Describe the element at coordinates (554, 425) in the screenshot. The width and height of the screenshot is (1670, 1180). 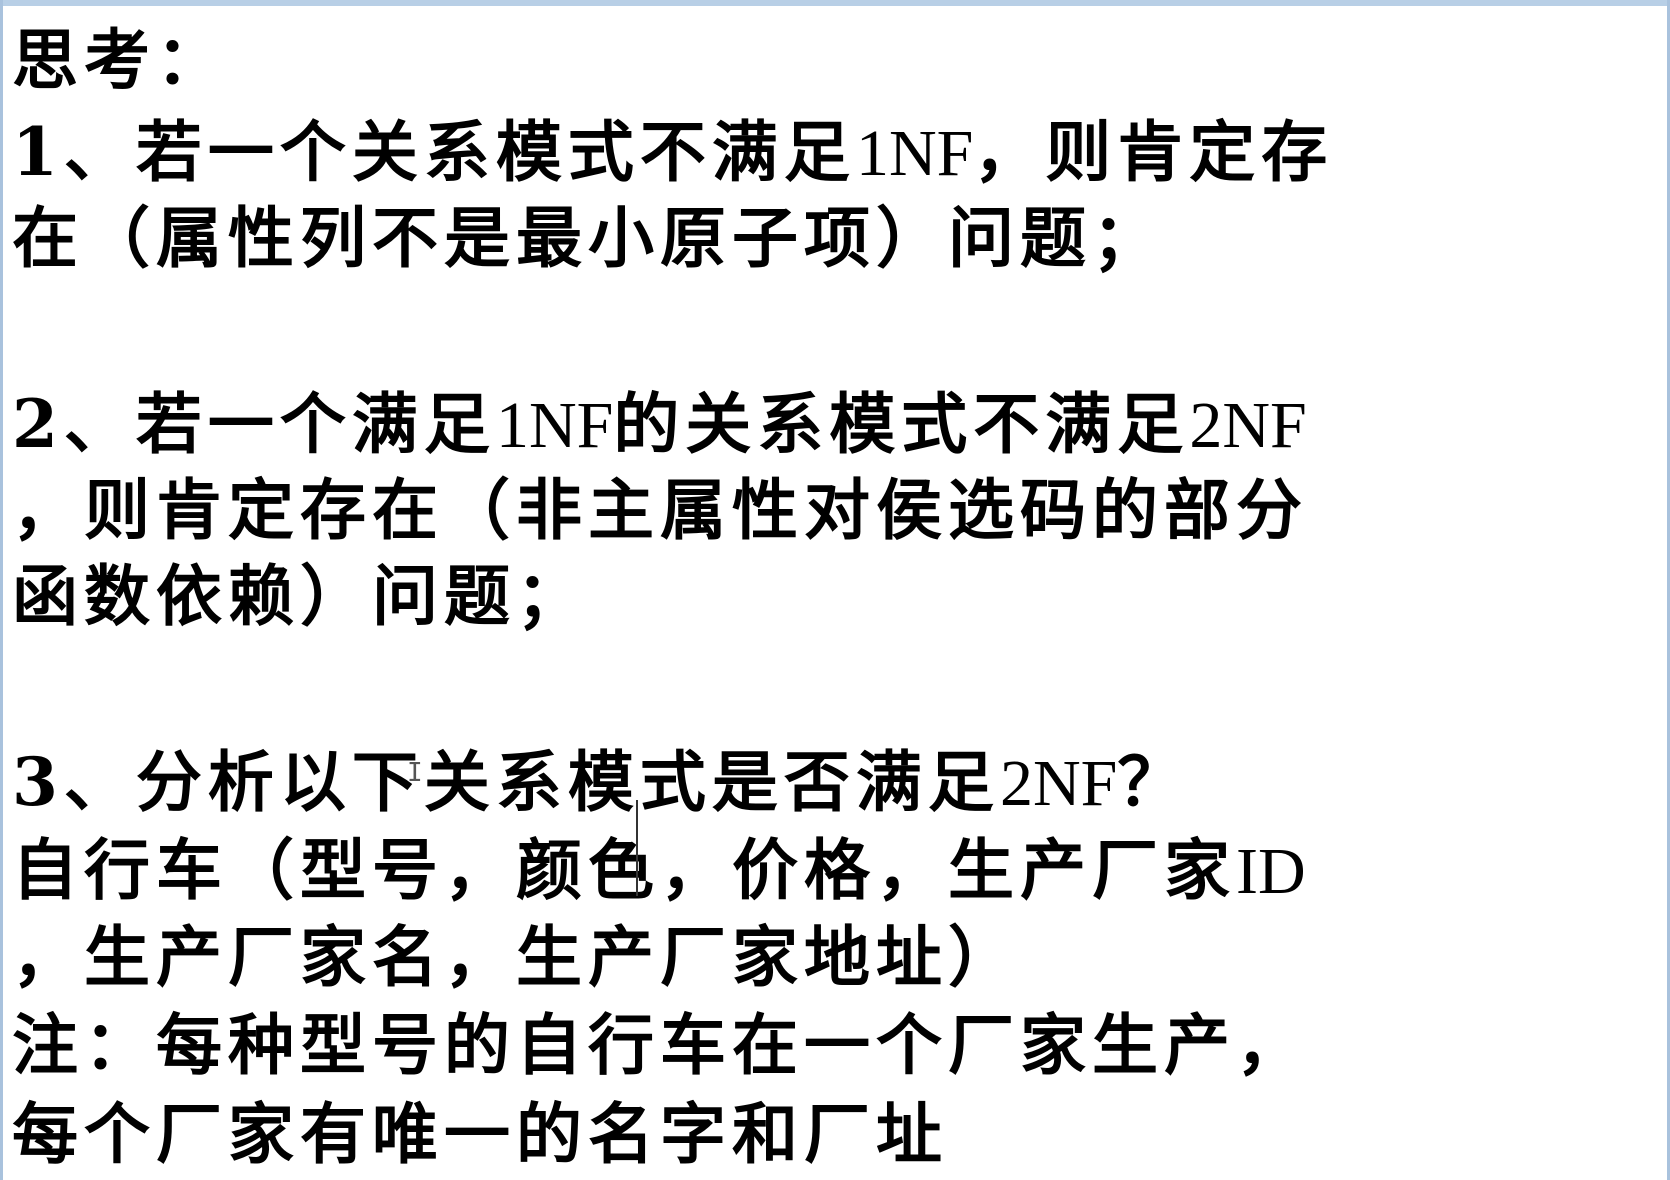
I see `question-2-nf-term-1: 1NF` at that location.